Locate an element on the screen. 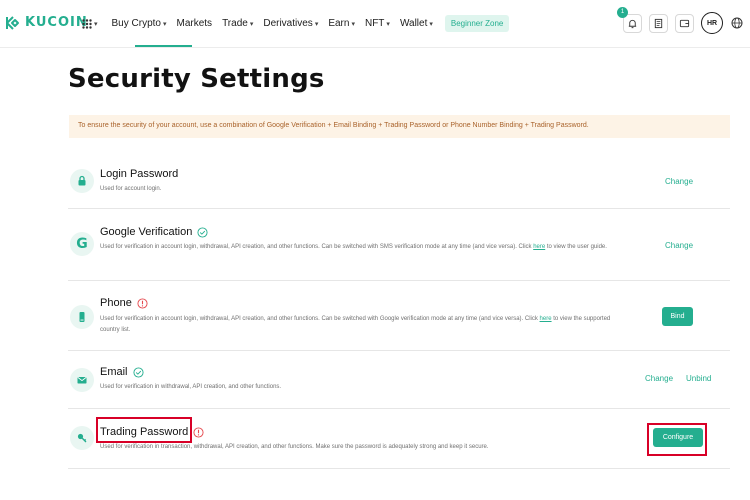 The image size is (750, 500). setting-title-text: Phone is located at coordinates (116, 303).